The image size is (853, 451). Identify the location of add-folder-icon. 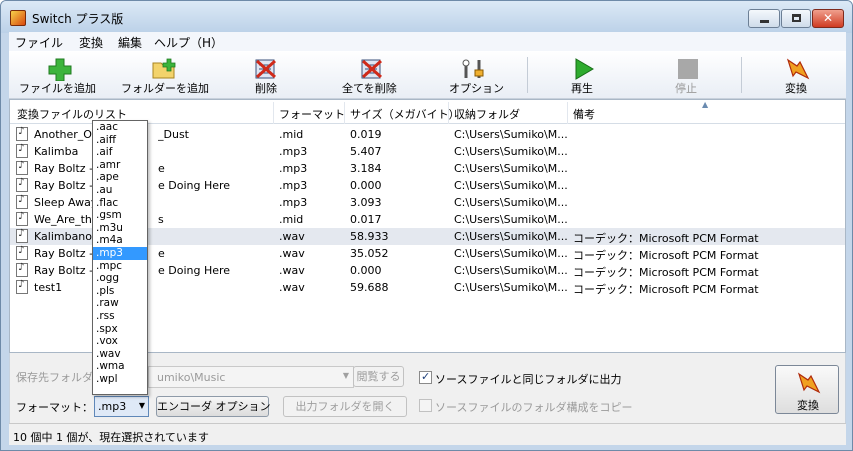
(164, 68).